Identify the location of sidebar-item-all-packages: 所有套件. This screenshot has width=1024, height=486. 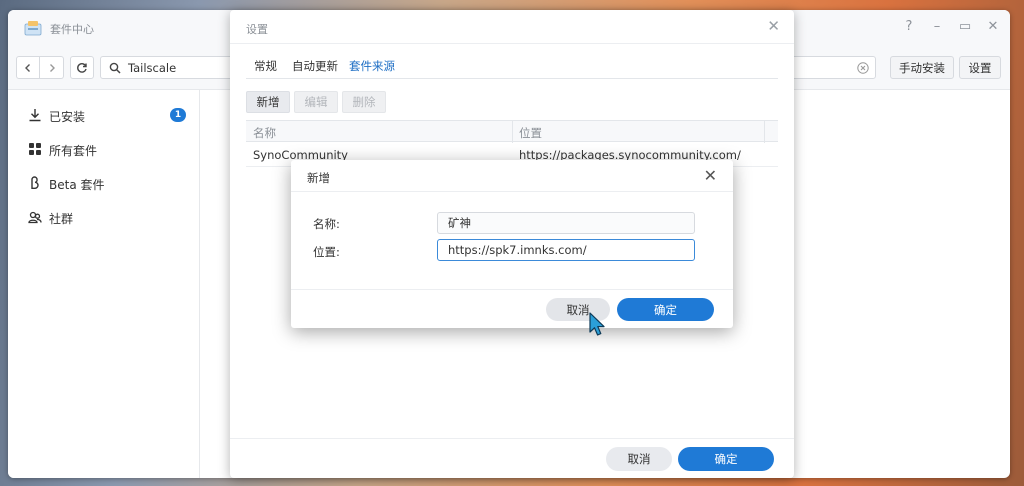
(103, 149).